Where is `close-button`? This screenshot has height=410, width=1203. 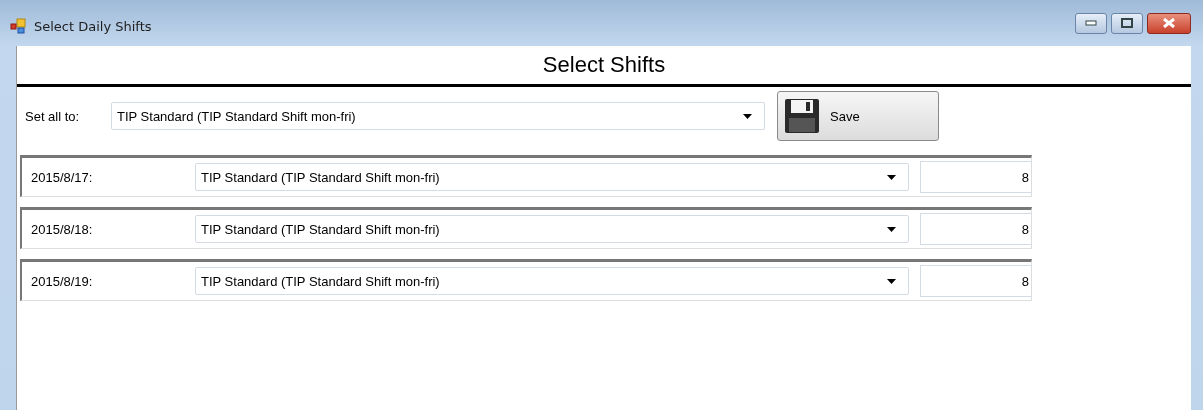
close-button is located at coordinates (1169, 23).